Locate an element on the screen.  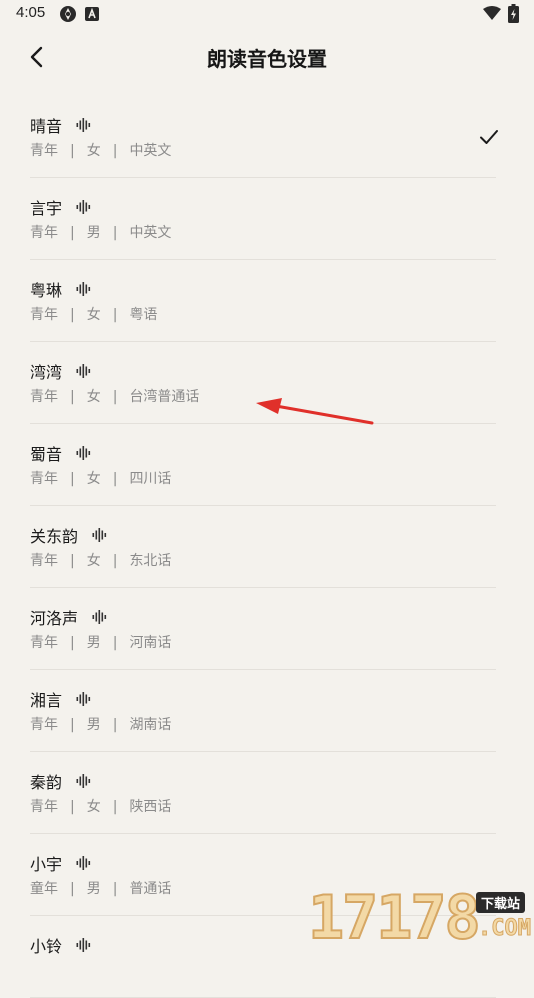
voice-meta: 青年 | 女 | 四川话 is located at coordinates (100, 478).